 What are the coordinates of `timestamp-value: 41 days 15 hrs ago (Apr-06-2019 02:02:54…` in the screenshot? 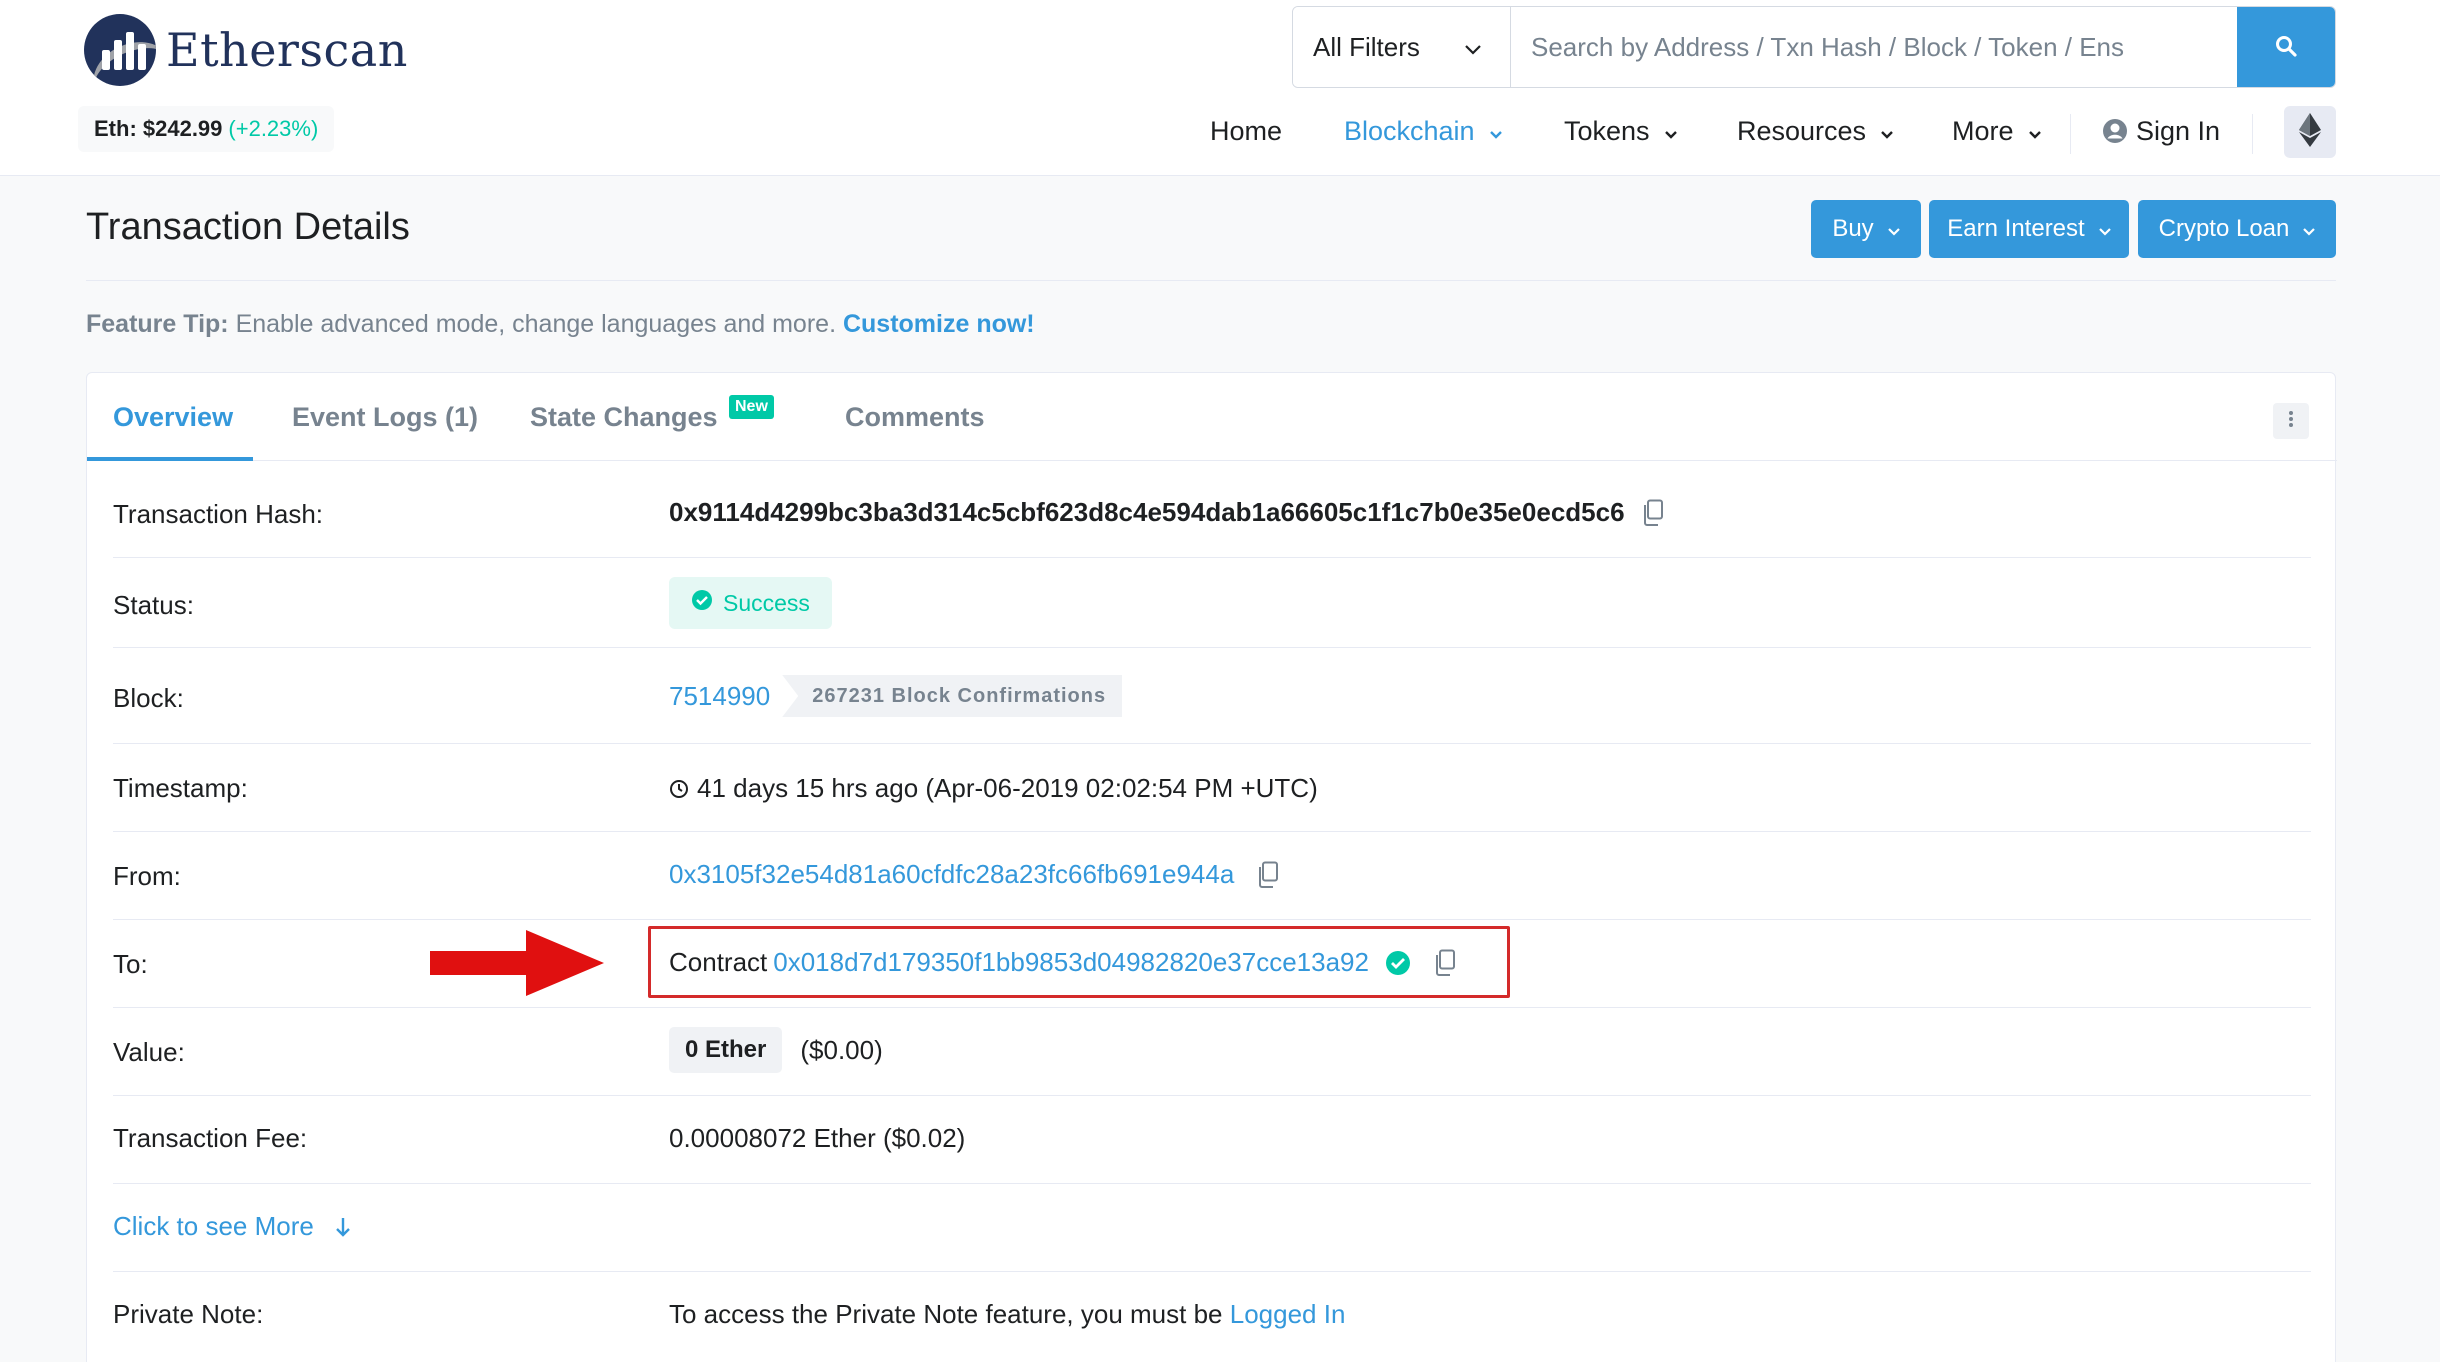 It's located at (993, 788).